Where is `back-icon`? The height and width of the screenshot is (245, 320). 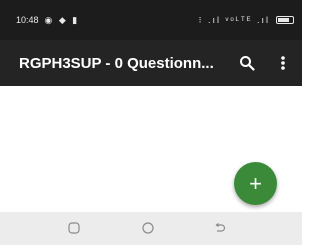
back-icon is located at coordinates (220, 228).